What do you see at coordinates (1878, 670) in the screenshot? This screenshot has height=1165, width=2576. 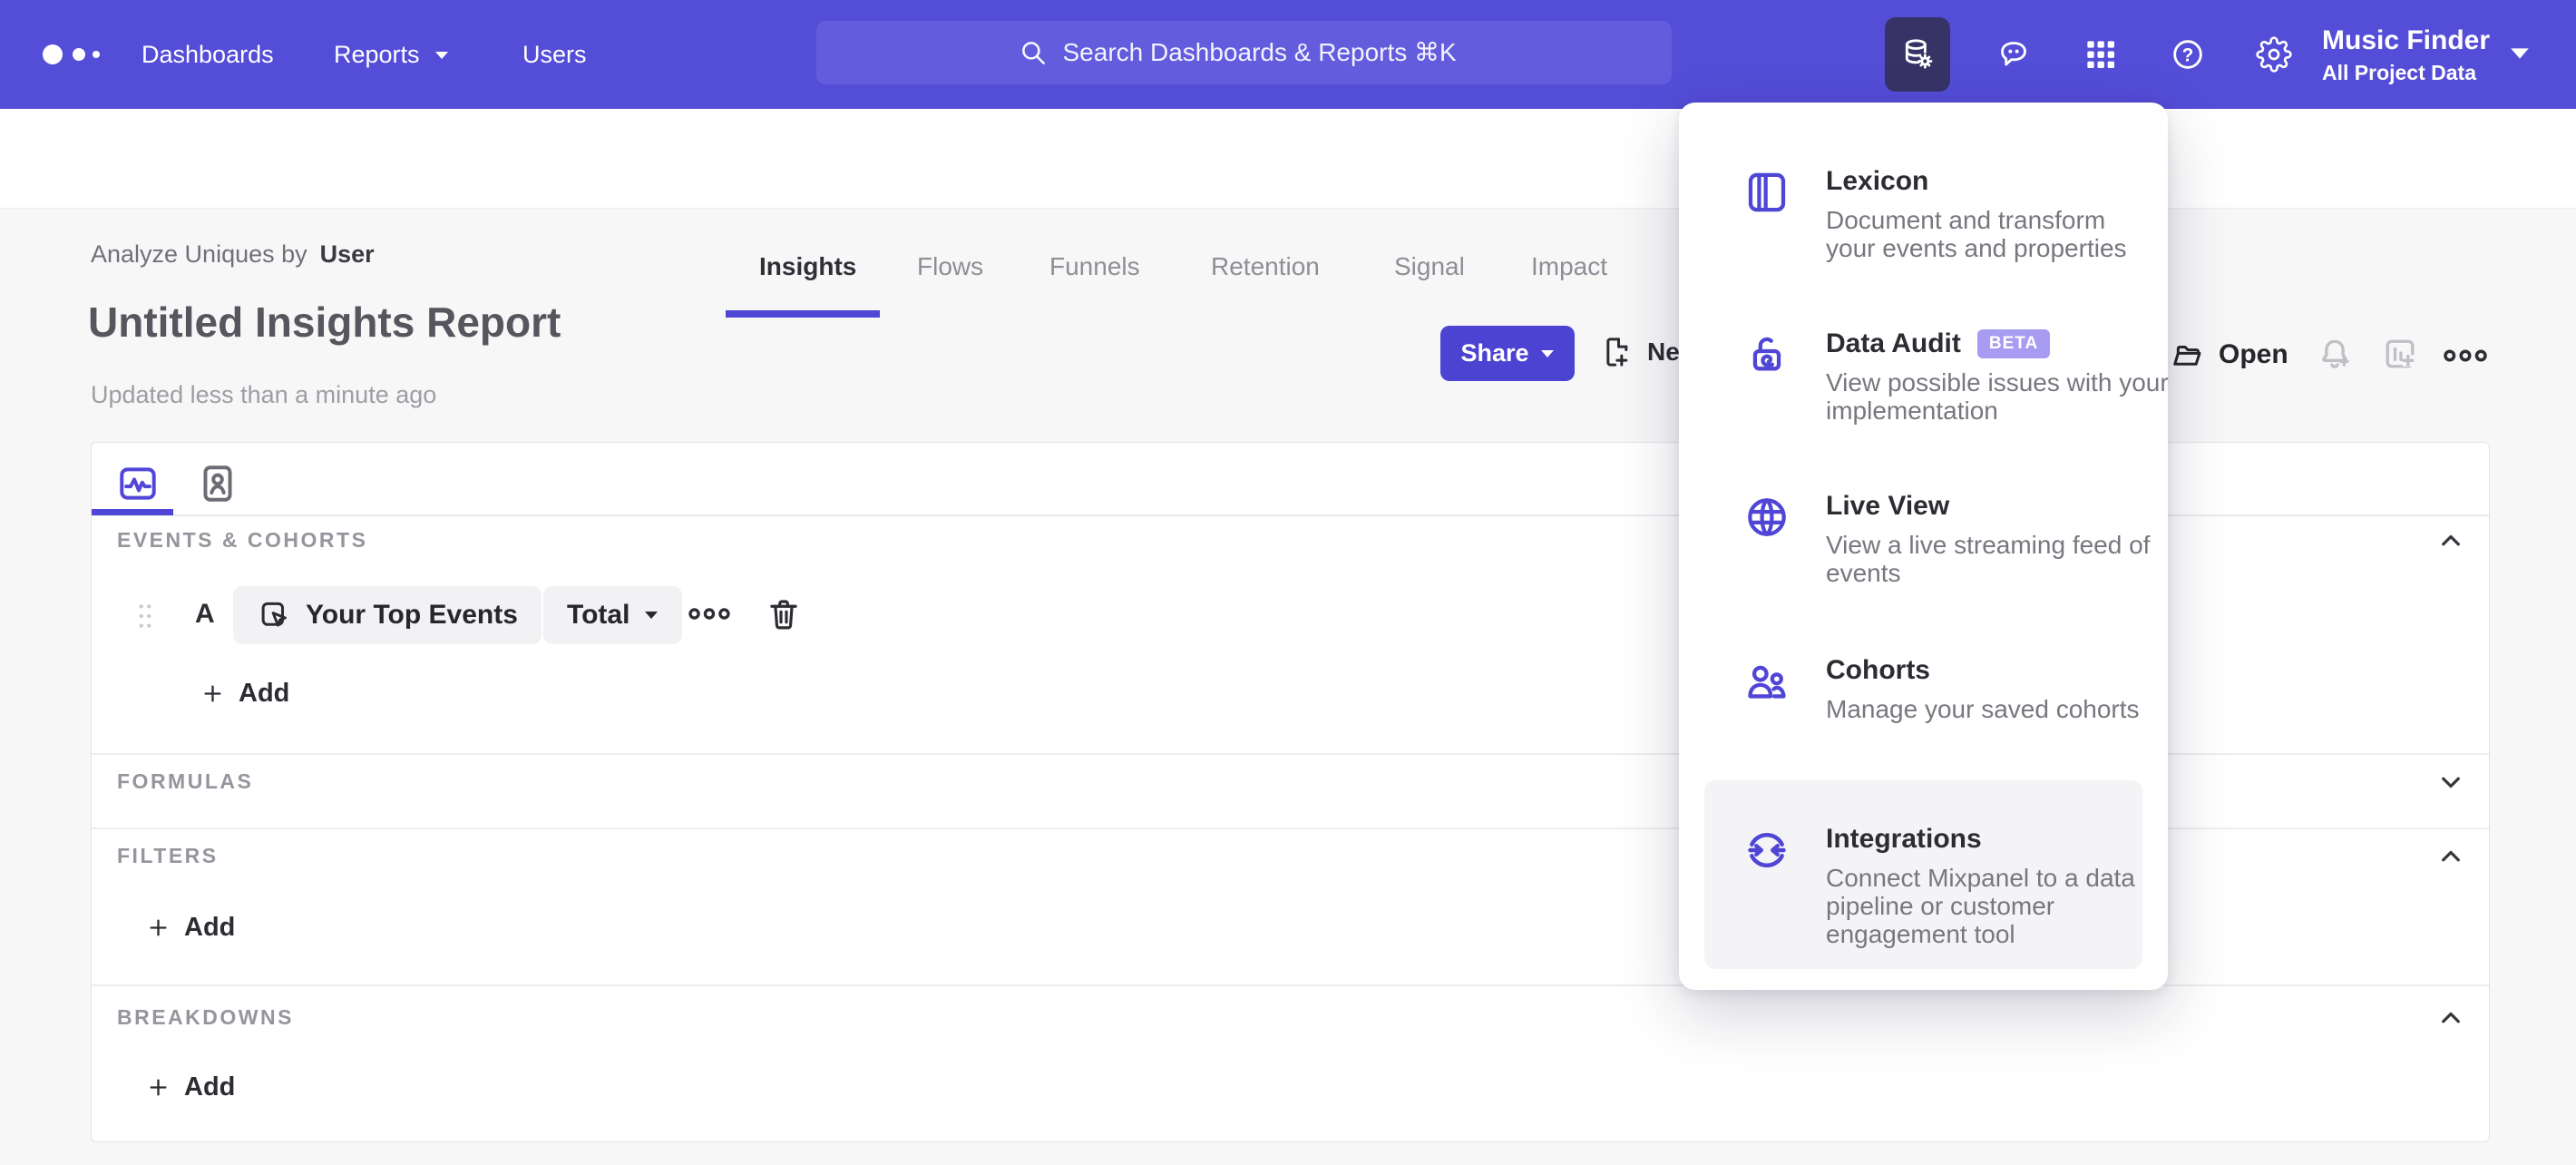 I see `menu-item-title: Cohorts` at bounding box center [1878, 670].